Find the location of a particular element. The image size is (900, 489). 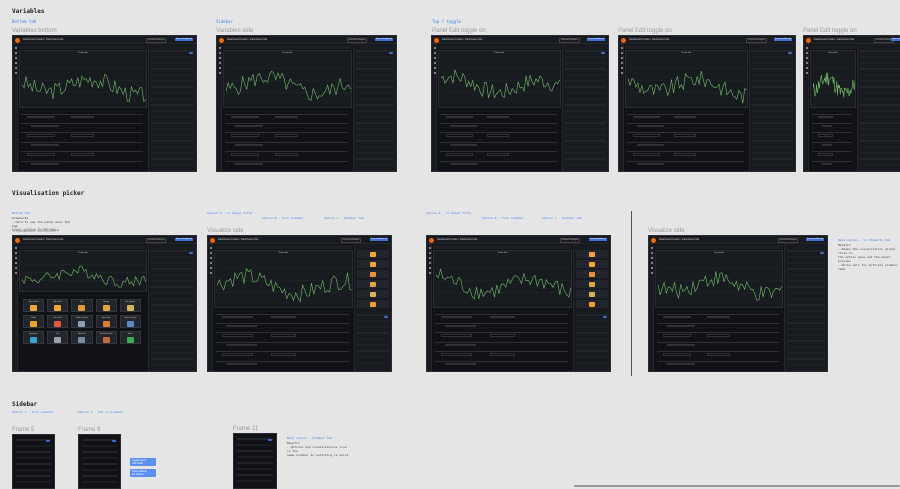

save-dashboard-button: Save dashboard is located at coordinates (183, 39).